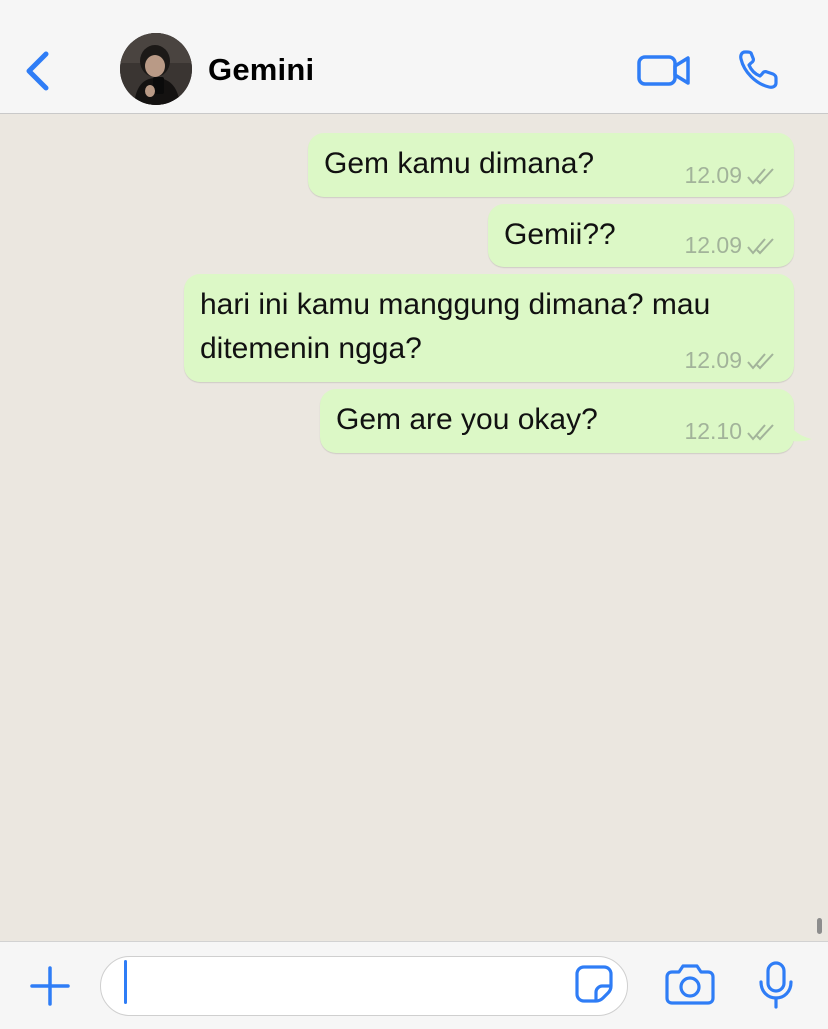 The height and width of the screenshot is (1029, 828). Describe the element at coordinates (261, 70) in the screenshot. I see `contact-name: Gemini` at that location.